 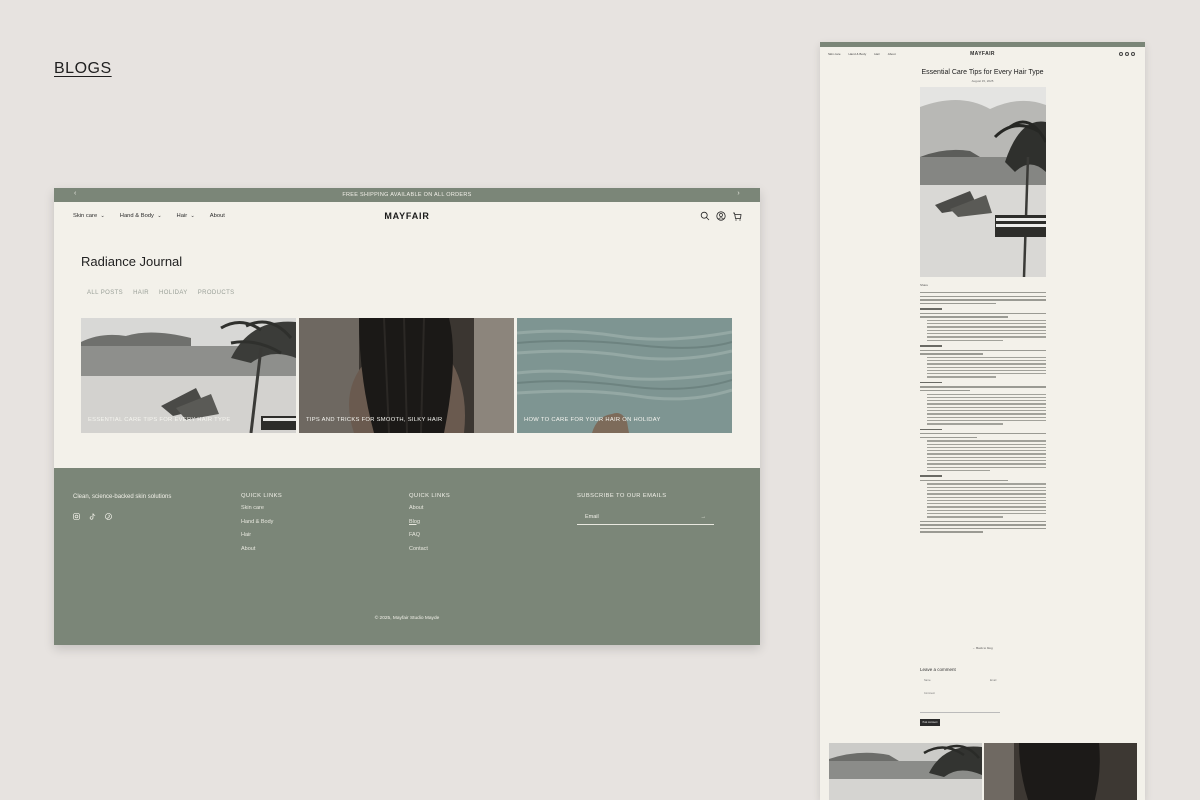 What do you see at coordinates (429, 526) in the screenshot?
I see `footer-quick-links-2: QUICK LINKS About Blog FAQ Contact` at bounding box center [429, 526].